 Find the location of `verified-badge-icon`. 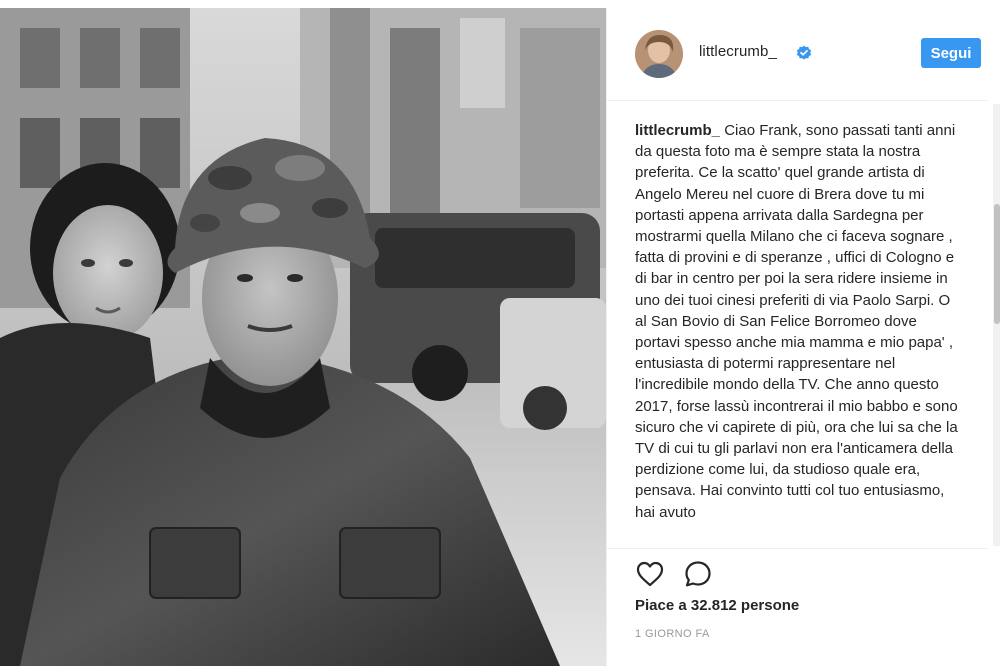

verified-badge-icon is located at coordinates (804, 53).